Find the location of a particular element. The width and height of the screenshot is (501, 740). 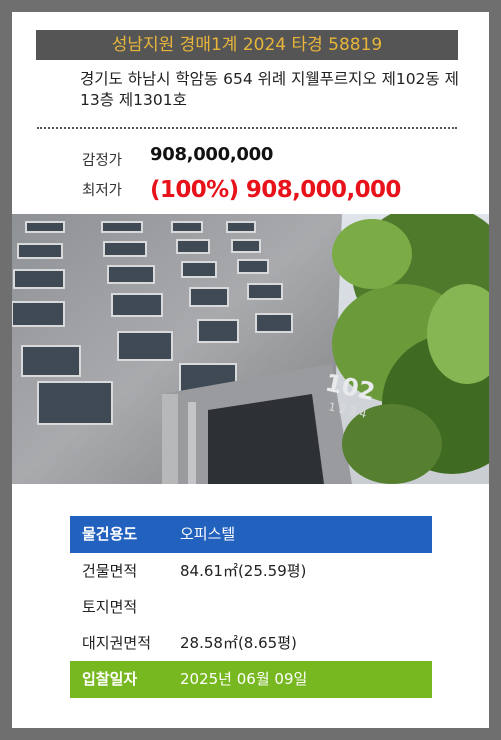

land-right-area-row: 대지권면적 28.58㎡(8.65평) is located at coordinates (251, 643).